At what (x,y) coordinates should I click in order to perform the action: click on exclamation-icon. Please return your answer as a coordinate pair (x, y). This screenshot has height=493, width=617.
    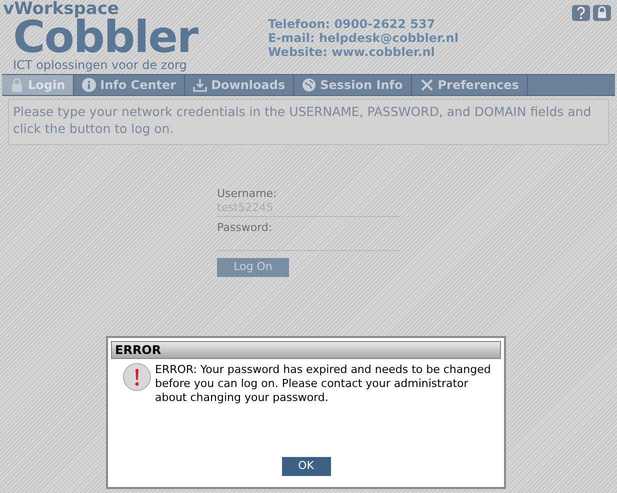
    Looking at the image, I should click on (137, 377).